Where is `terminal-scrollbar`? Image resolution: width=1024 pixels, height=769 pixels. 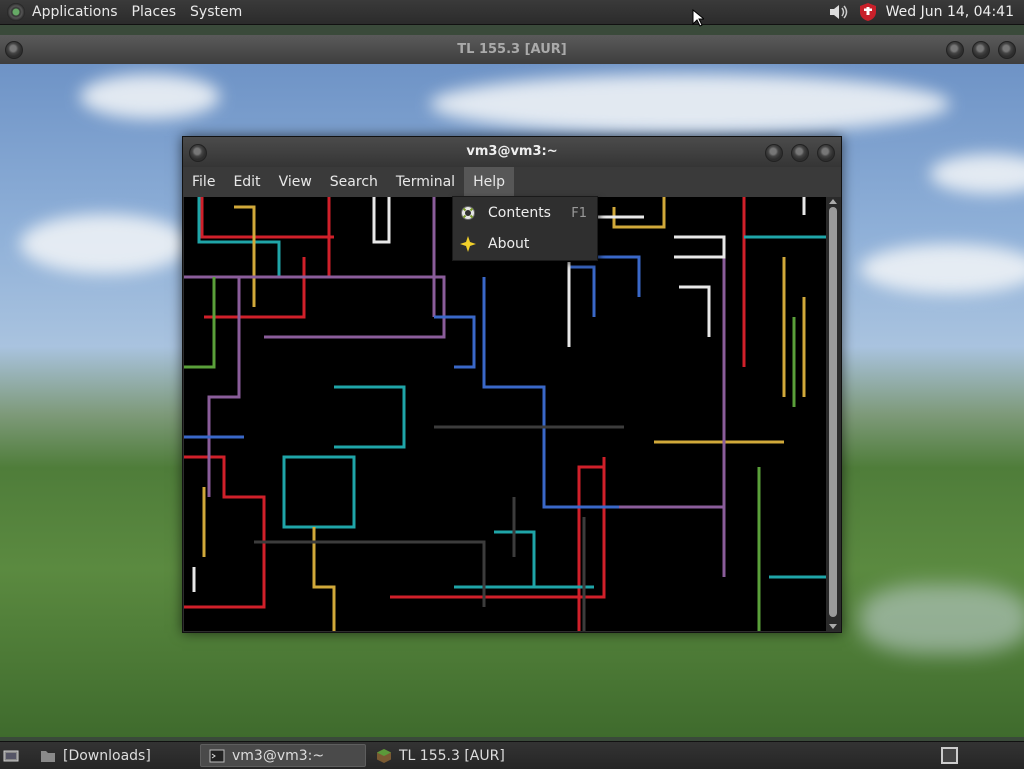 terminal-scrollbar is located at coordinates (833, 414).